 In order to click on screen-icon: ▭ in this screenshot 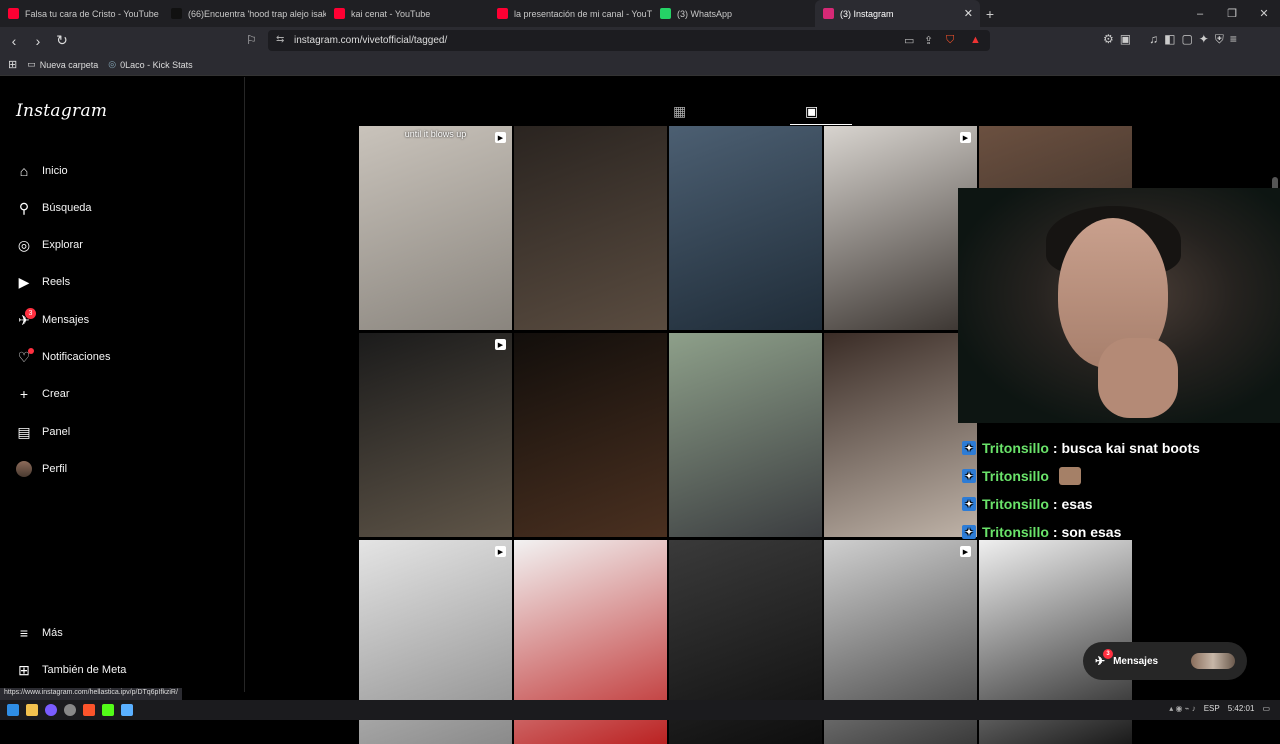, I will do `click(909, 40)`.